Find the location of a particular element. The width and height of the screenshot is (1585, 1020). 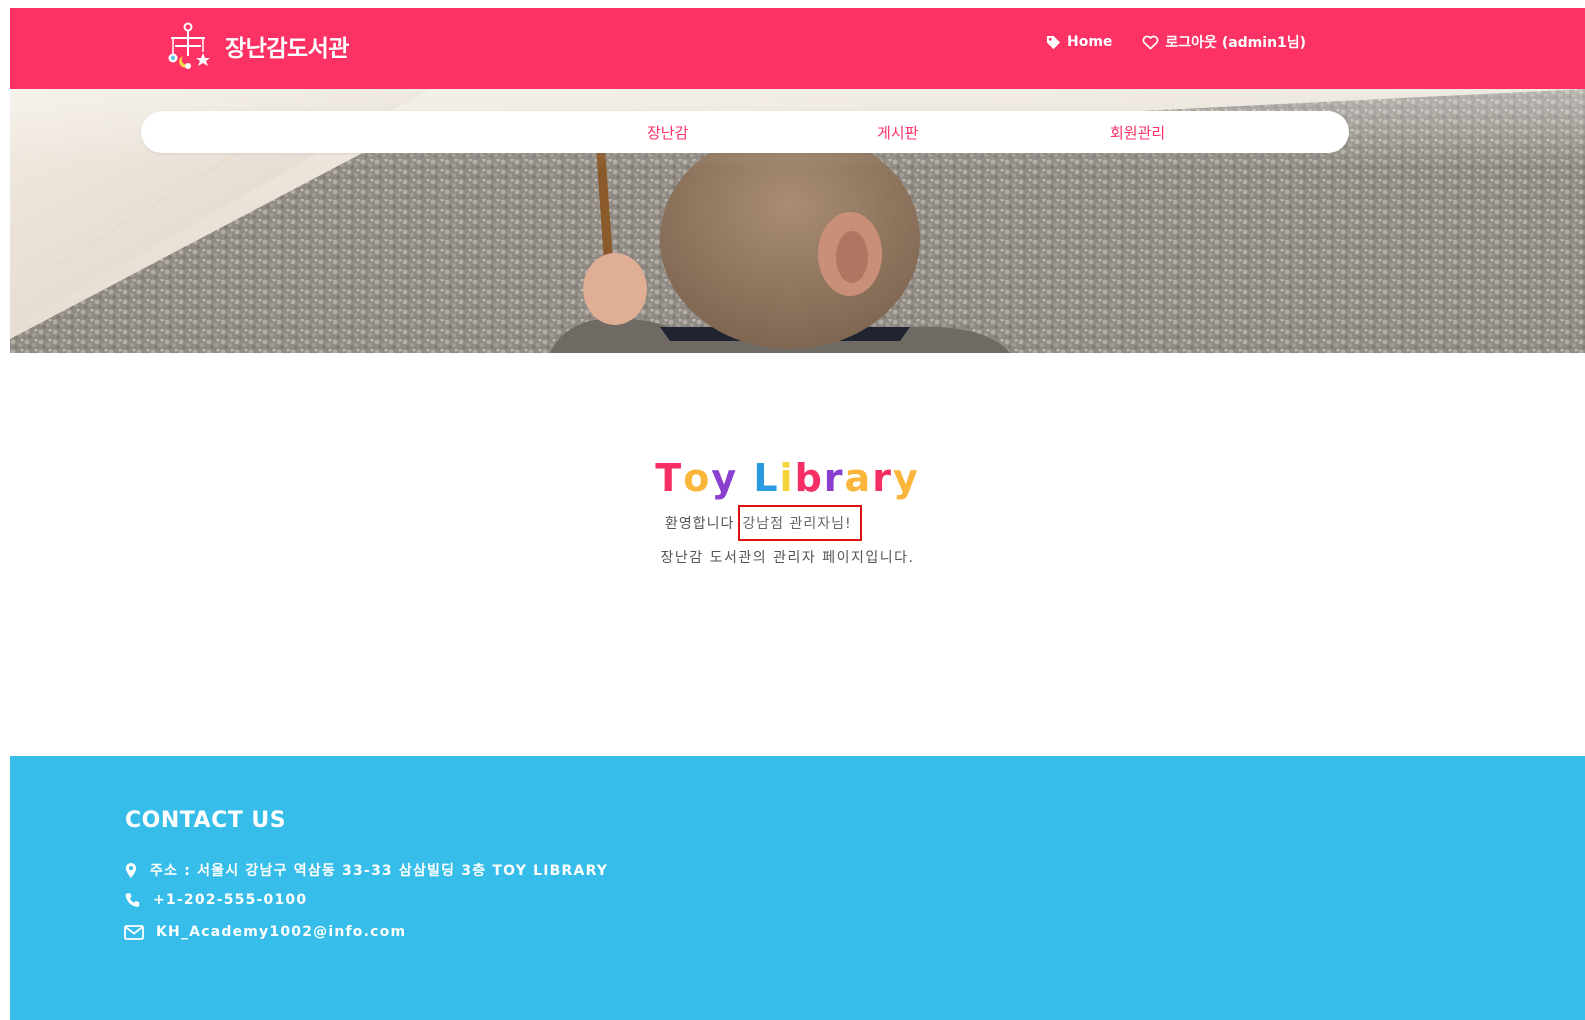

logo-letter: a is located at coordinates (858, 478).